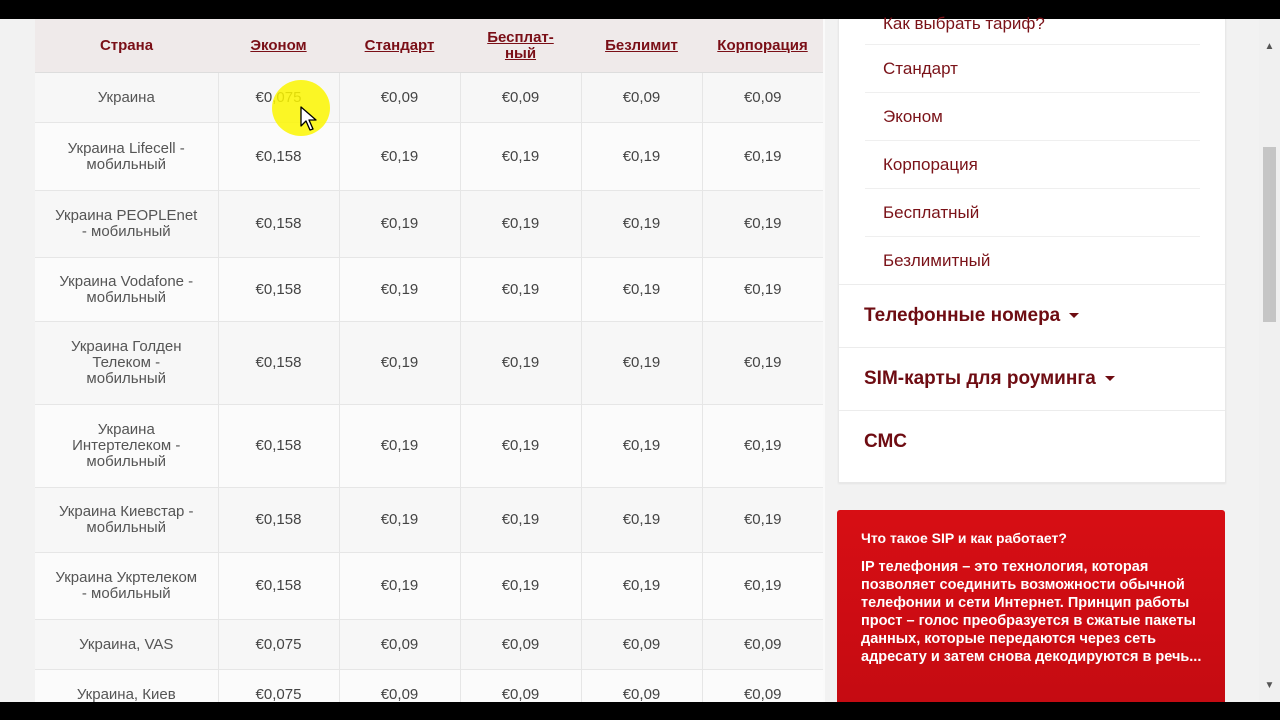  What do you see at coordinates (399, 46) in the screenshot?
I see `column-header-standard: Стандарт` at bounding box center [399, 46].